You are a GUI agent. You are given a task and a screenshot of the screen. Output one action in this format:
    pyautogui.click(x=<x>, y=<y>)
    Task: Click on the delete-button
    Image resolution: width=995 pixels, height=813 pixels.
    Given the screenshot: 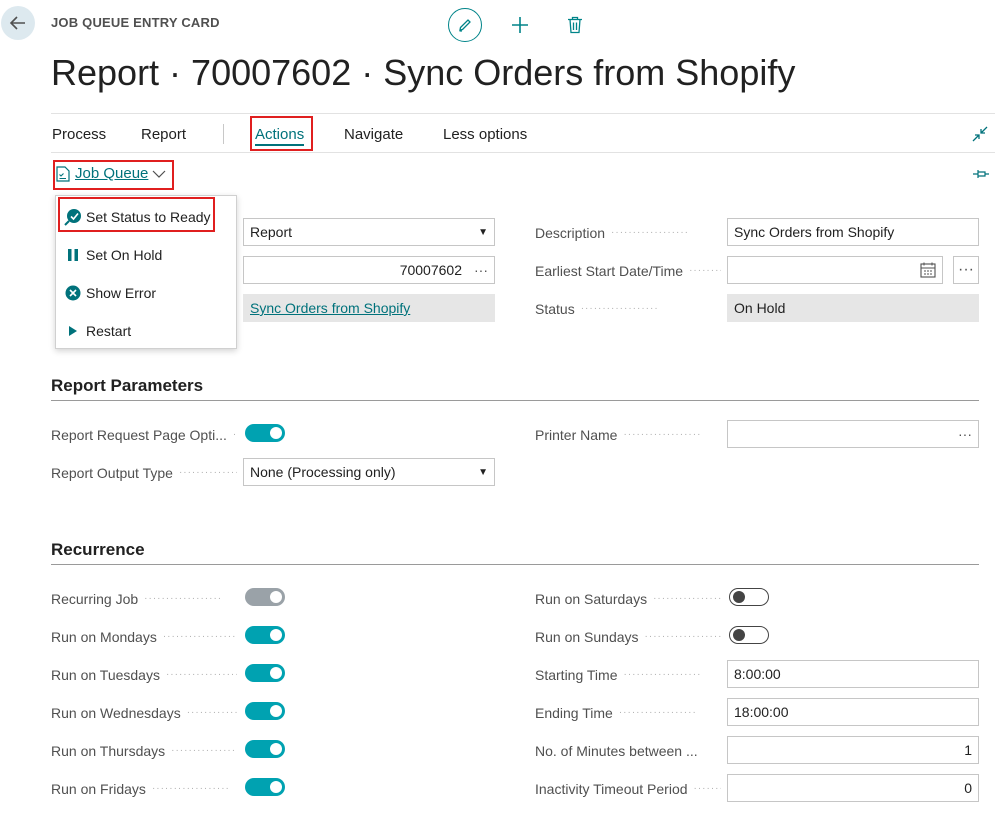 What is the action you would take?
    pyautogui.click(x=575, y=25)
    